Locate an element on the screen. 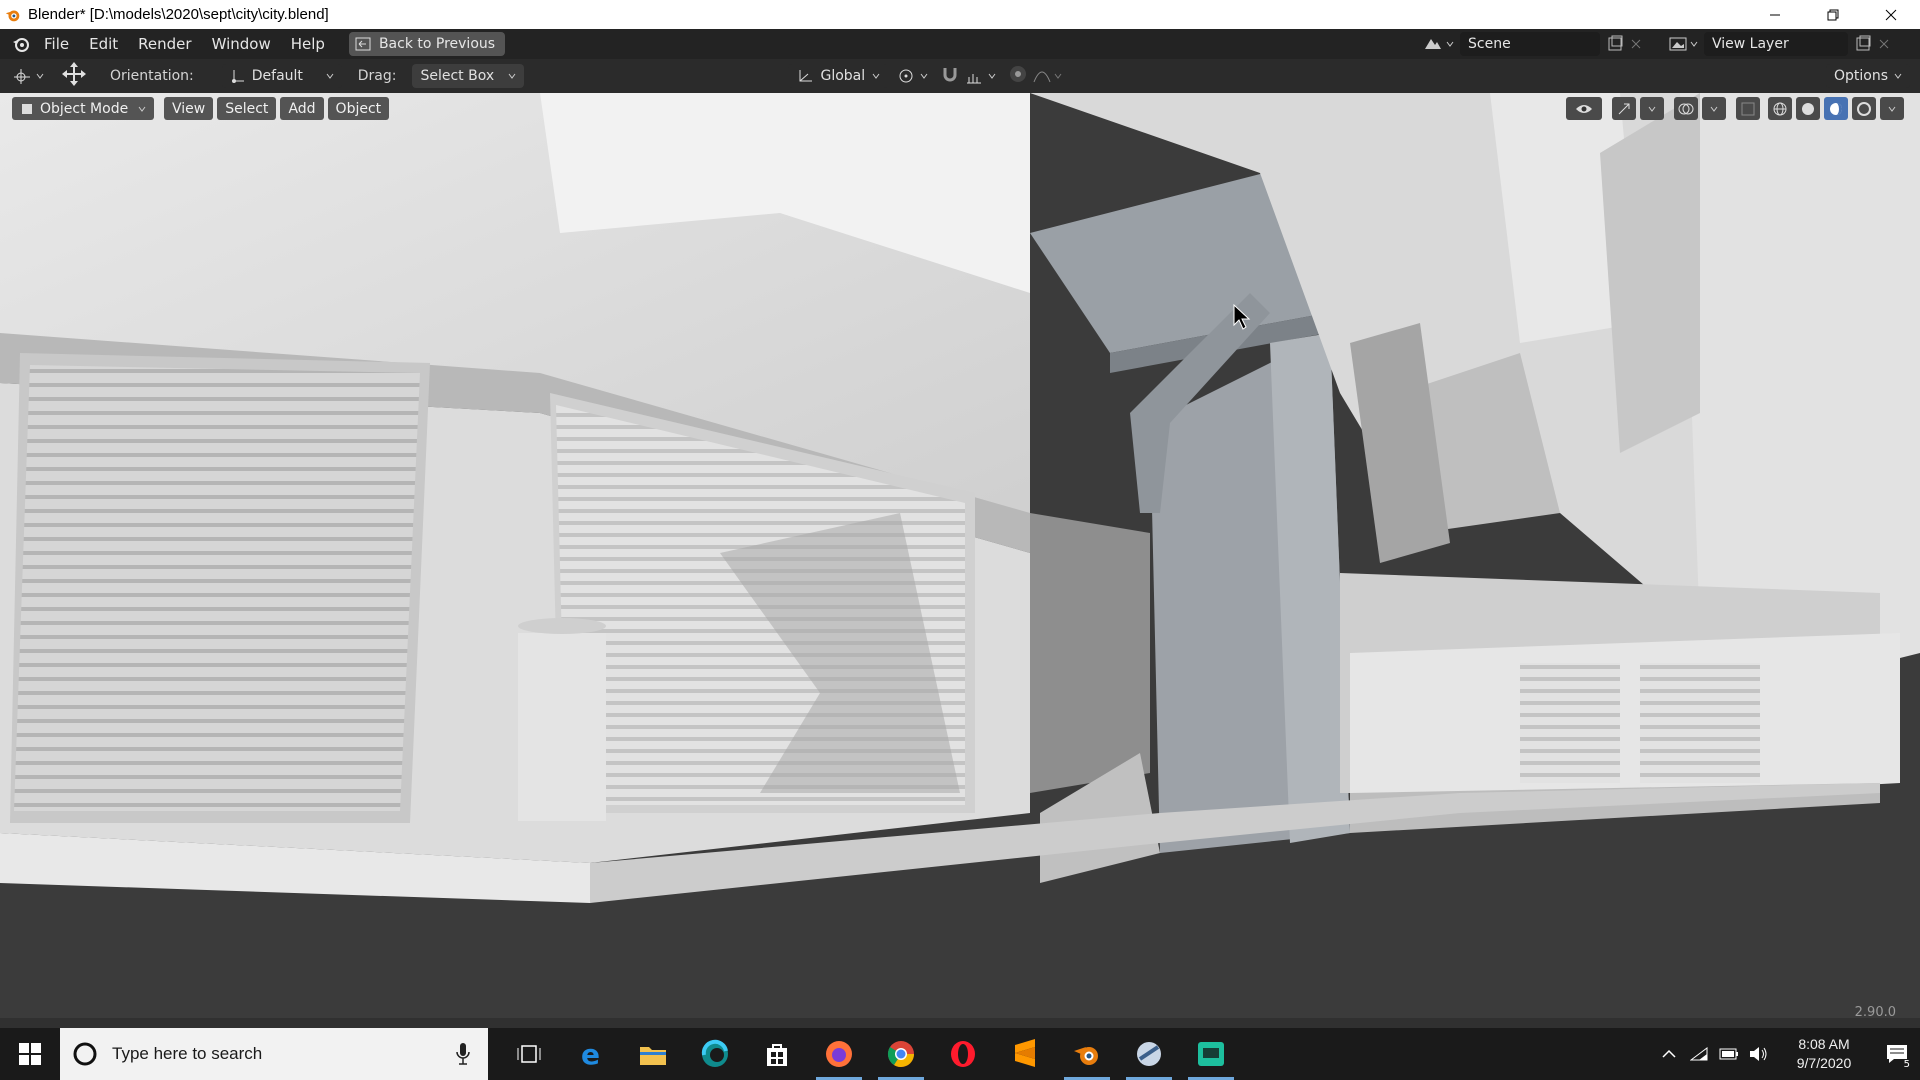 The image size is (1920, 1080). menu-help: Help is located at coordinates (308, 44).